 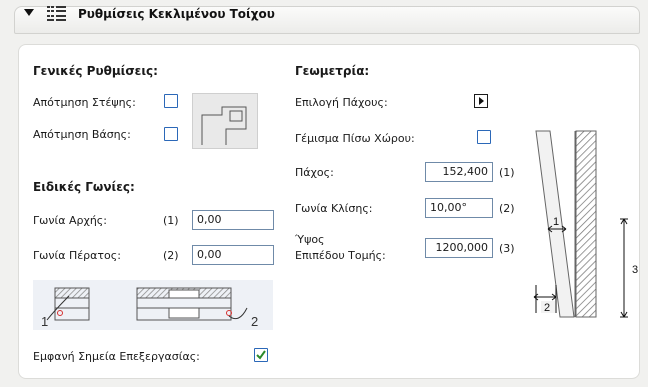 I want to click on end-angle-diagram-label-1: 1, so click(x=44, y=321).